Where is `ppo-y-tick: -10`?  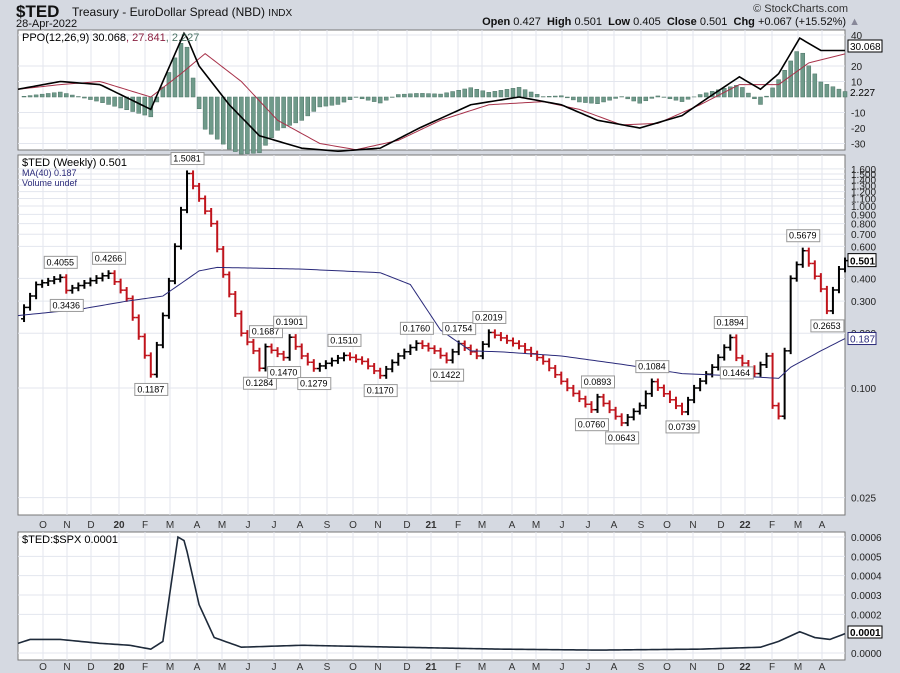
ppo-y-tick: -10 is located at coordinates (858, 114).